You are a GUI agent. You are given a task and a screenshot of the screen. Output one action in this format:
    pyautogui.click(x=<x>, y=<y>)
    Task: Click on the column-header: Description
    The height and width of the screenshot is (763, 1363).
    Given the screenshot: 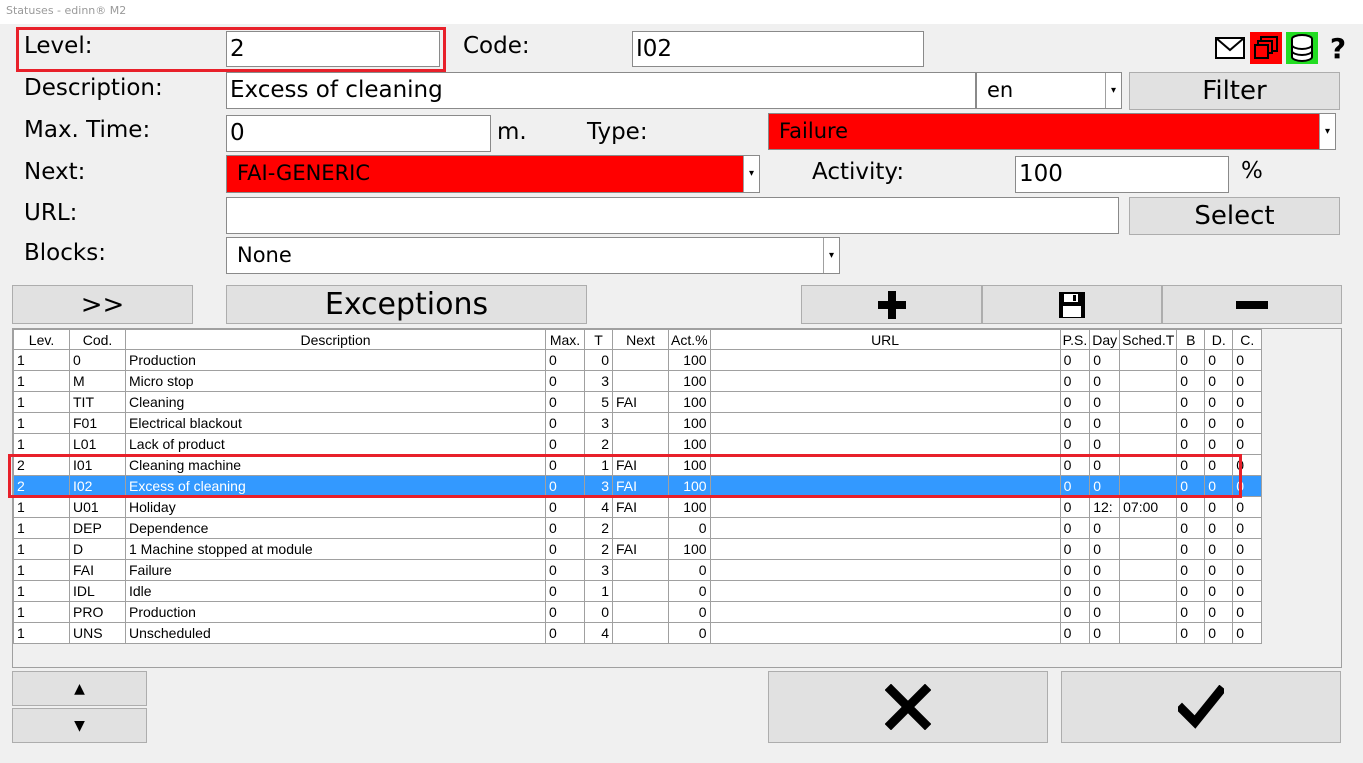 What is the action you would take?
    pyautogui.click(x=335, y=339)
    